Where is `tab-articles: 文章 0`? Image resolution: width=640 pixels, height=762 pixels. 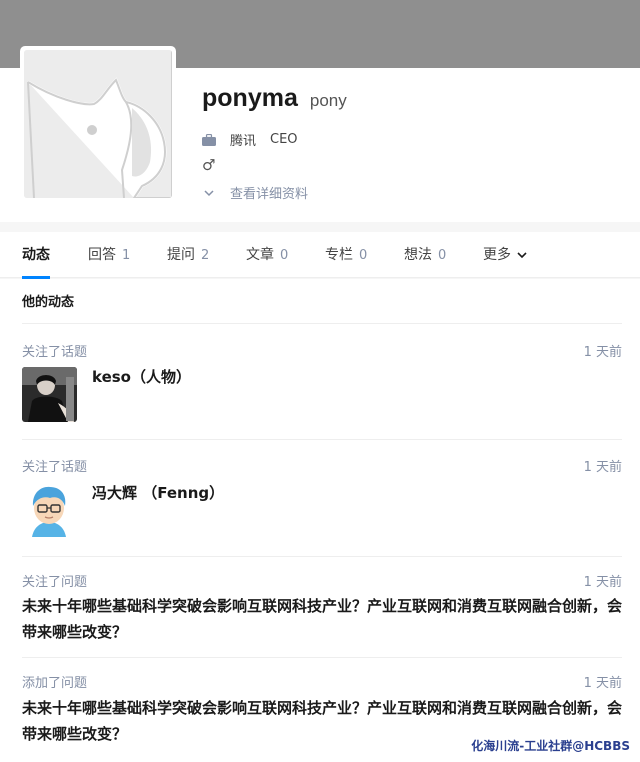
tab-articles: 文章 0 is located at coordinates (267, 255).